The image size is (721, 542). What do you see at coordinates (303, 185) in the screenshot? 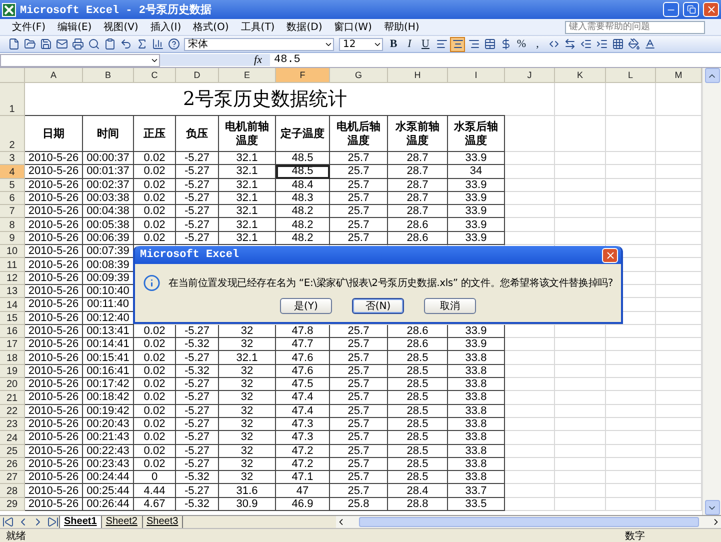
I see `table-cell: 48.4` at bounding box center [303, 185].